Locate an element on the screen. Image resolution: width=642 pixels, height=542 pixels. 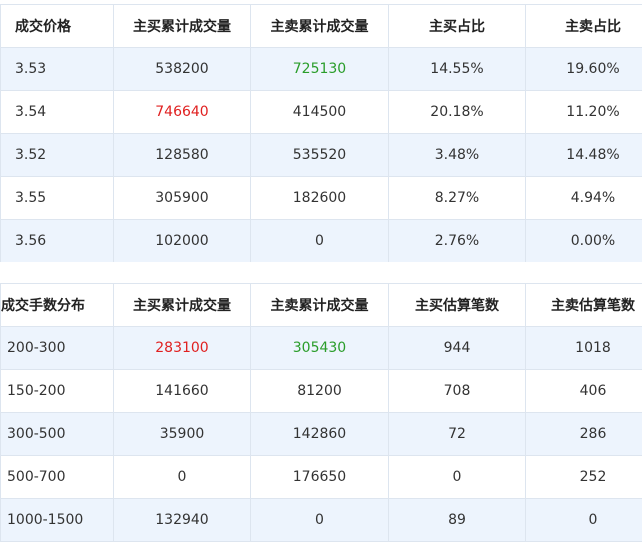
table-row: 300-500 35900 142860 72 286 is located at coordinates (321, 434).